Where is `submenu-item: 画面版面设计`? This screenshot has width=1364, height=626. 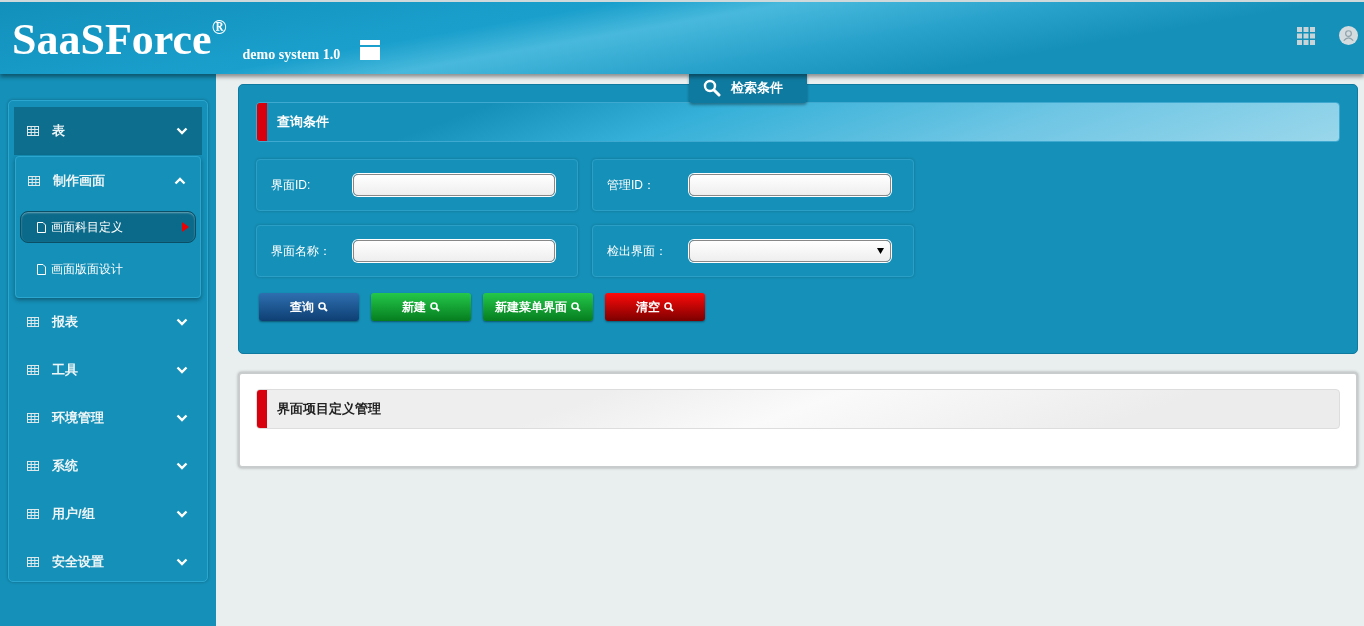
submenu-item: 画面版面设计 is located at coordinates (108, 269).